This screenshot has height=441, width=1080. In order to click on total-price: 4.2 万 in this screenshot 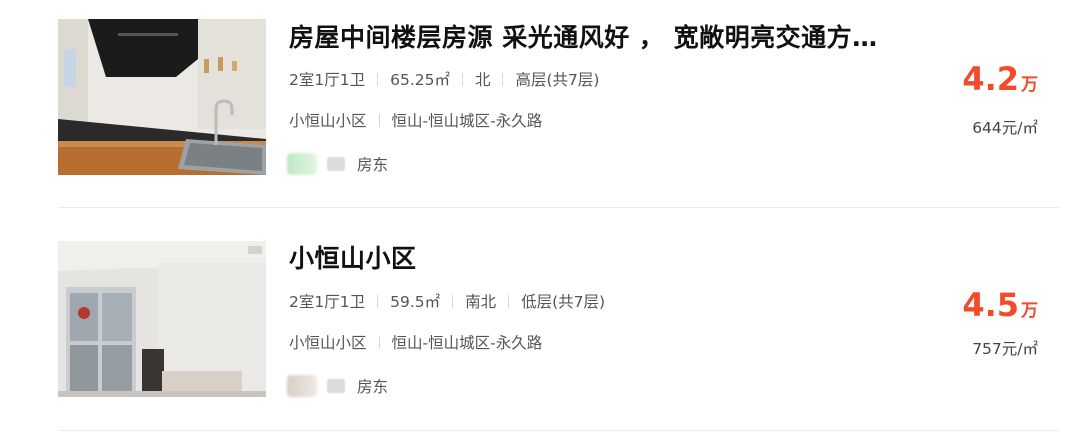, I will do `click(1000, 79)`.